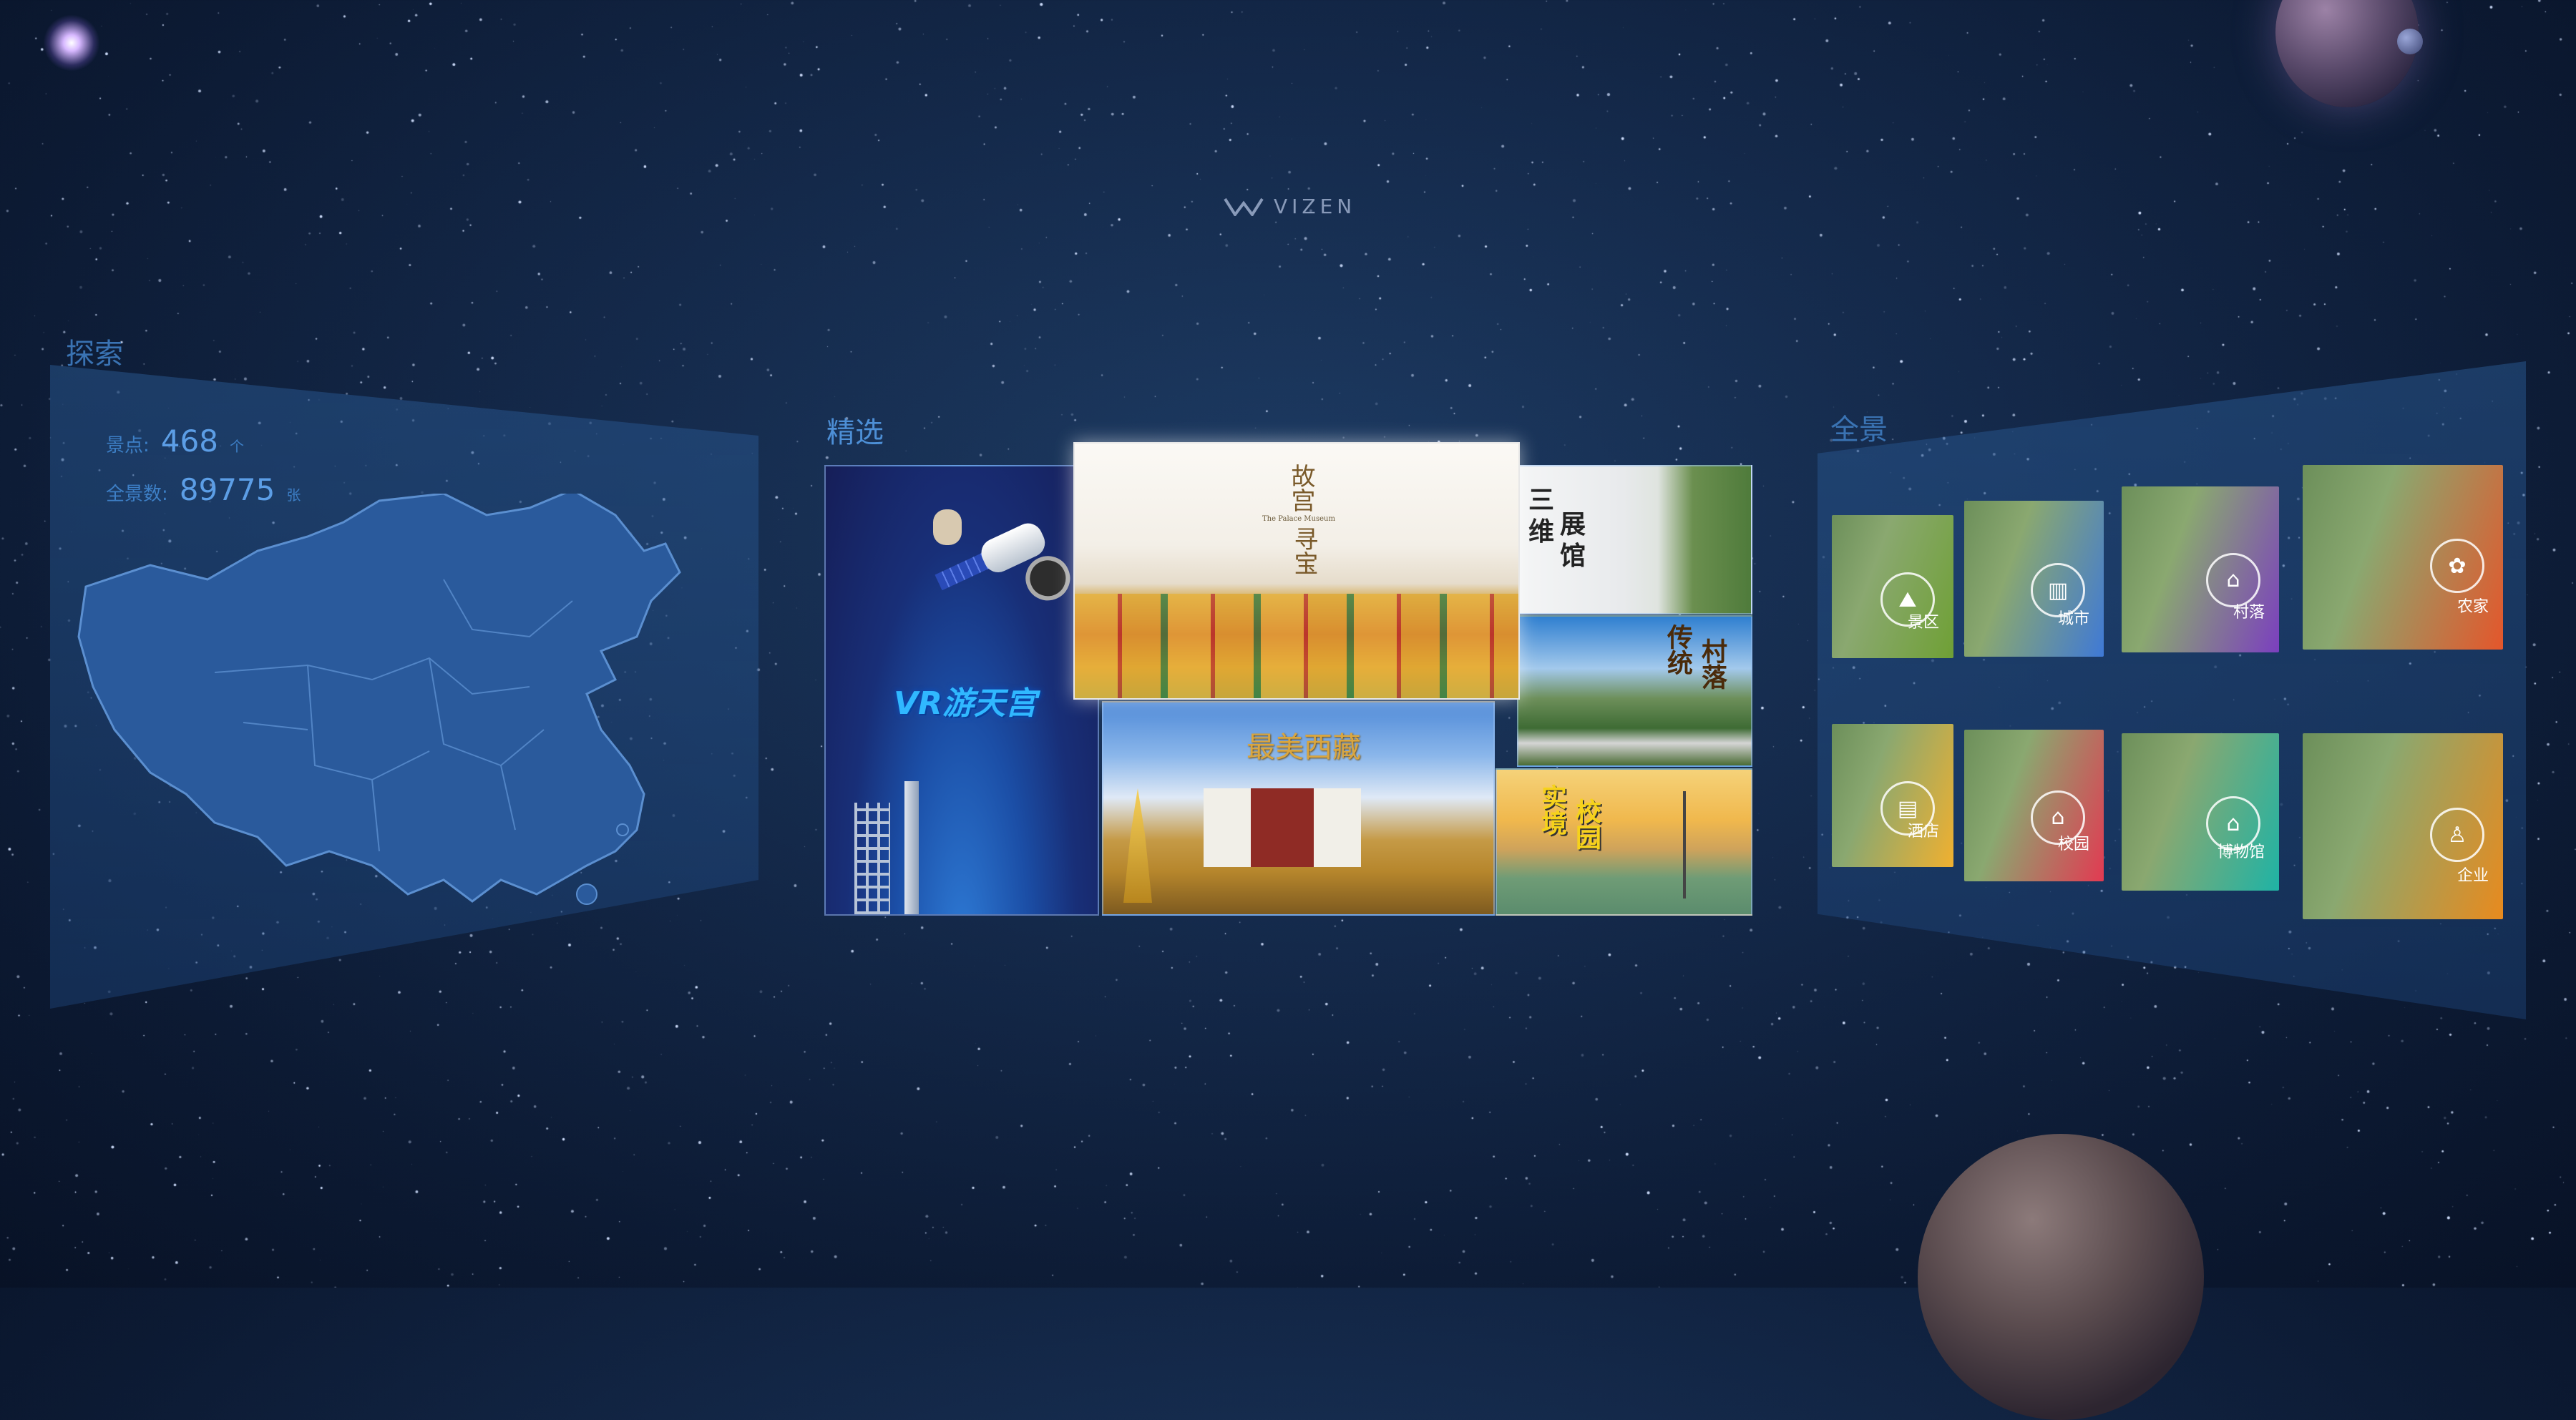  Describe the element at coordinates (236, 446) in the screenshot. I see `stat-spots-unit: 个` at that location.